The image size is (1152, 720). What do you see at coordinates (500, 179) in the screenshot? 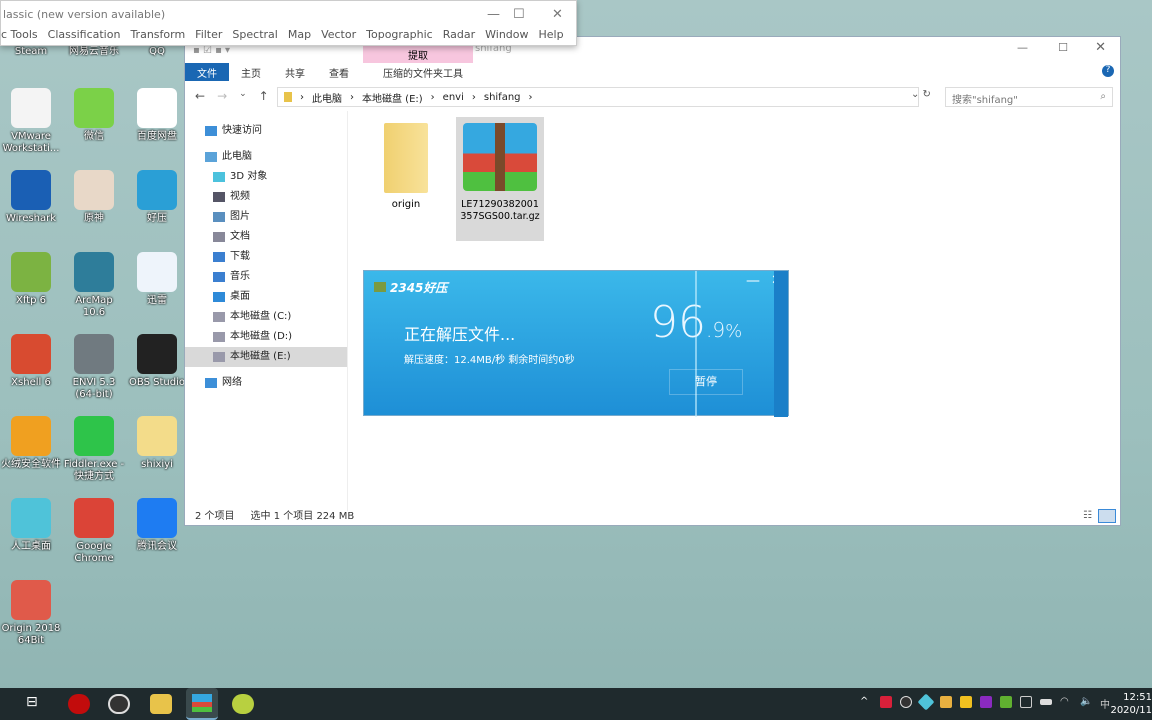
I see `file-item-archive: LE71290382001357SGS00.tar.gz` at bounding box center [500, 179].